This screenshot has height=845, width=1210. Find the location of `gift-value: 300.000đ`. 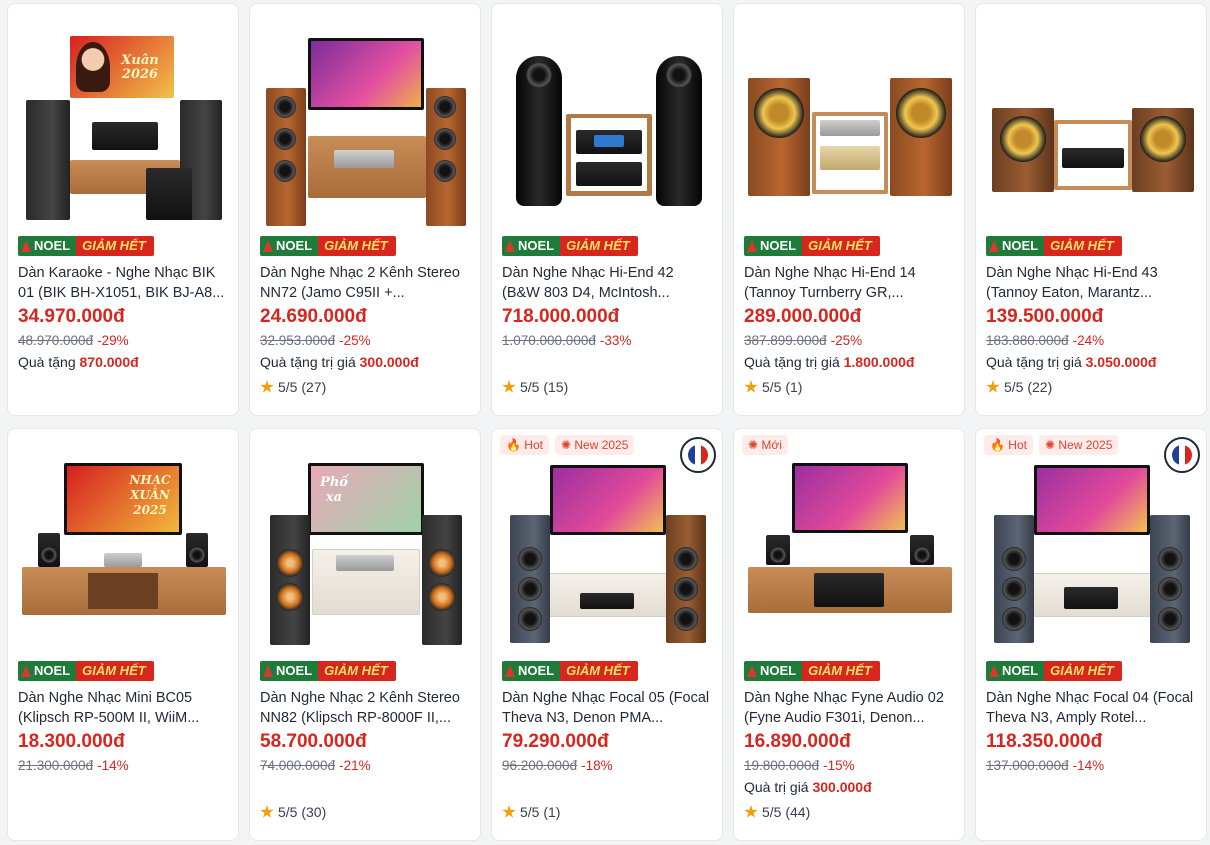

gift-value: 300.000đ is located at coordinates (389, 362).